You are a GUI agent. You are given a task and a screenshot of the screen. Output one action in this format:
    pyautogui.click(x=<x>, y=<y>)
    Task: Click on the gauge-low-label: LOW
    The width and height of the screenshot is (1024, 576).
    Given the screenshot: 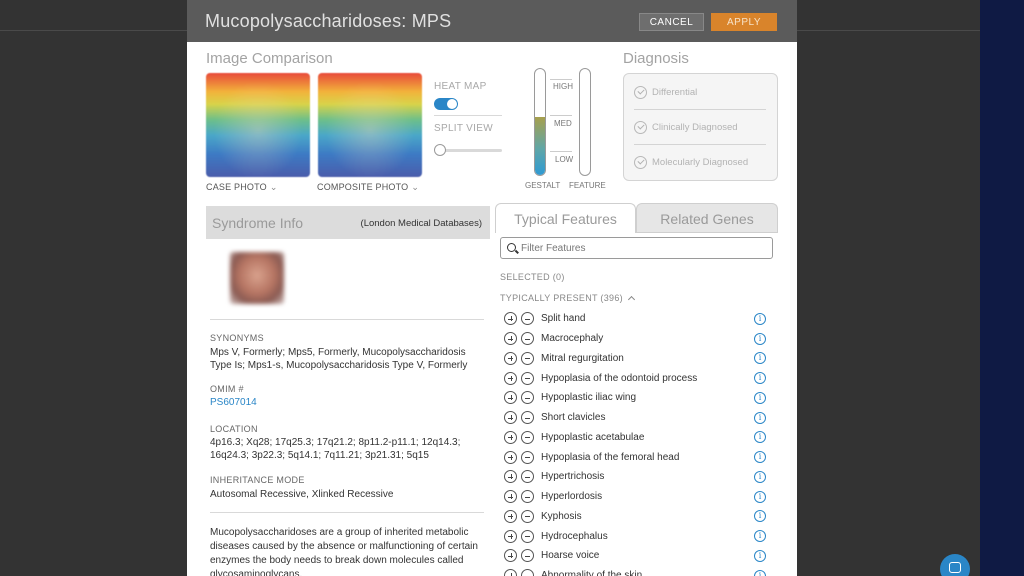 What is the action you would take?
    pyautogui.click(x=564, y=159)
    